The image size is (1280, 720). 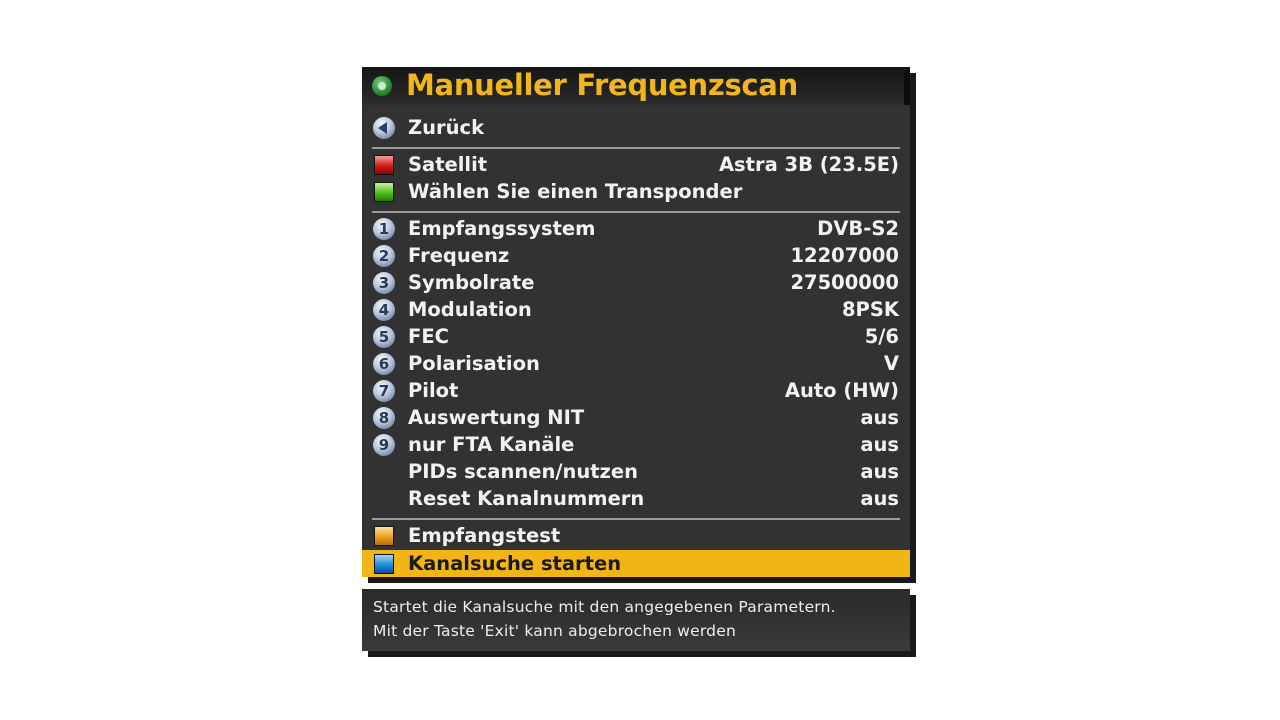 I want to click on menu-item-param: 1 Empfangssystem DVB-S2, so click(x=636, y=228).